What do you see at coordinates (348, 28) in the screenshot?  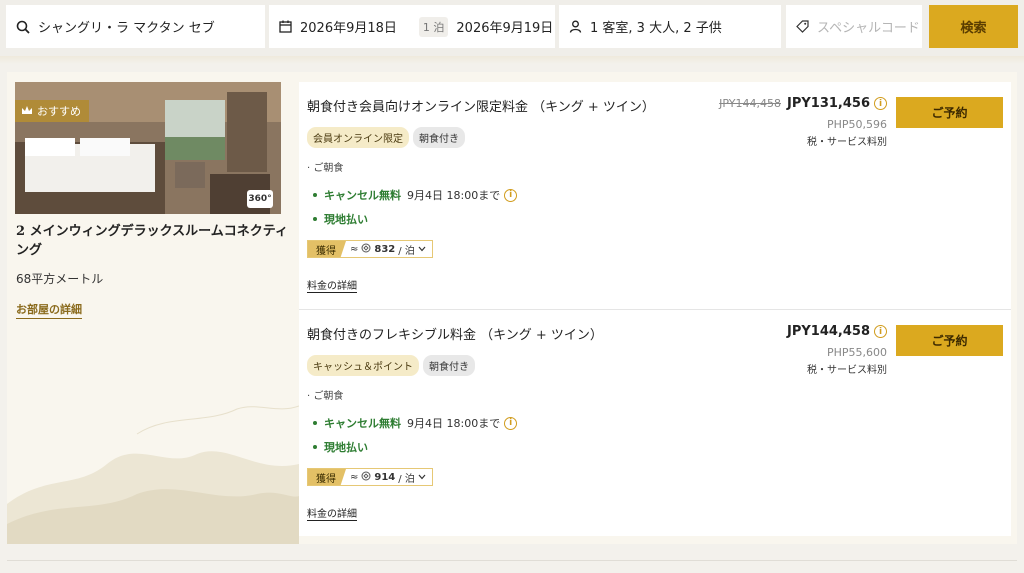 I see `checkin-date: 2026年9月18日` at bounding box center [348, 28].